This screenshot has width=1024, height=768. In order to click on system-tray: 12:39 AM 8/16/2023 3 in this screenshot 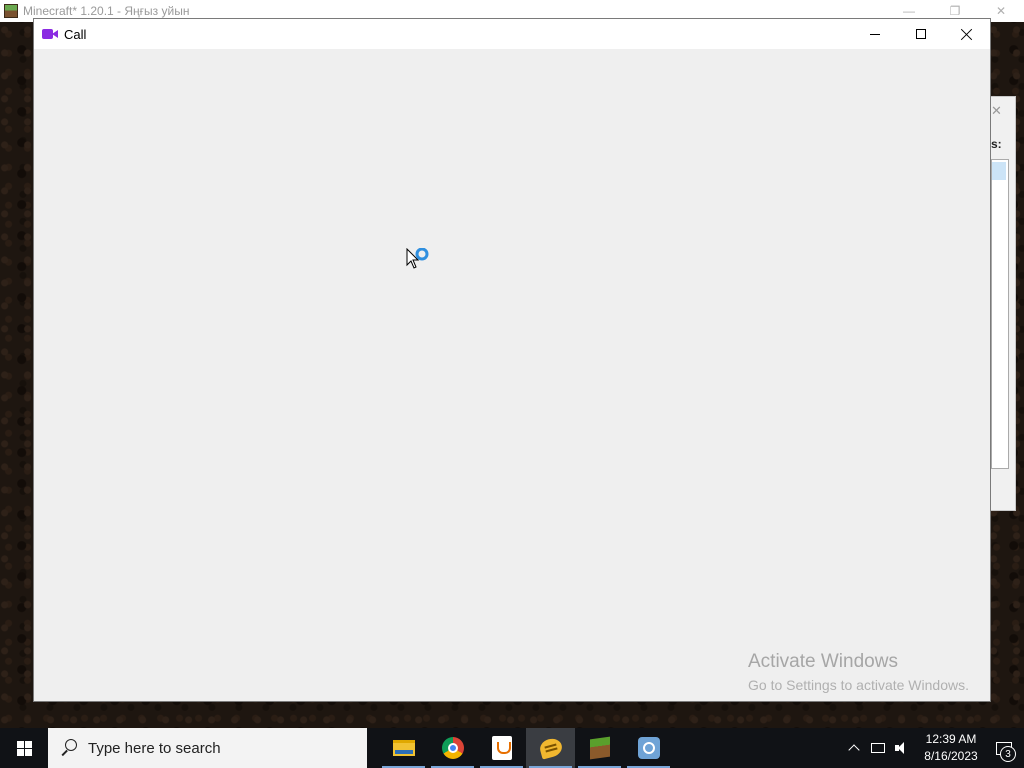, I will do `click(933, 748)`.